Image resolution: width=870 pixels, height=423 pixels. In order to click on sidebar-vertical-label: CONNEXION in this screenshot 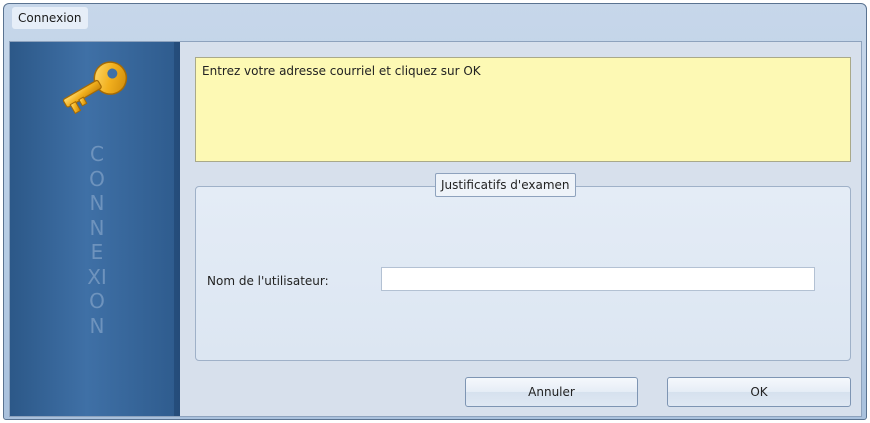, I will do `click(97, 240)`.